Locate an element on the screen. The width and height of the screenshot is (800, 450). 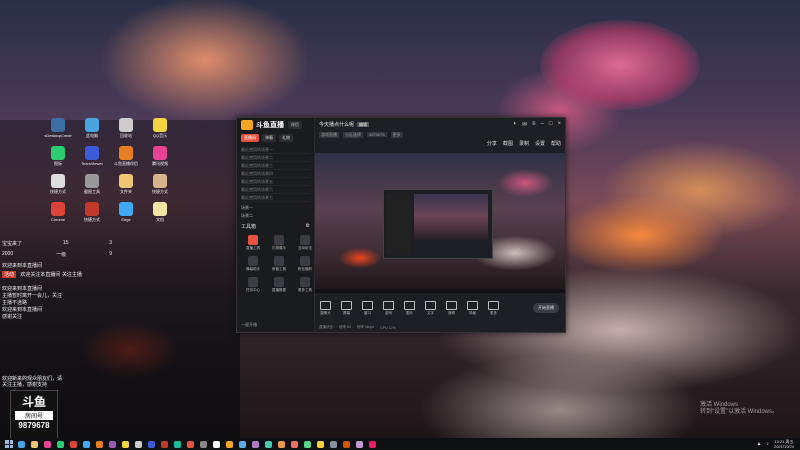
tab-1: 弹幕 is located at coordinates (269, 138).